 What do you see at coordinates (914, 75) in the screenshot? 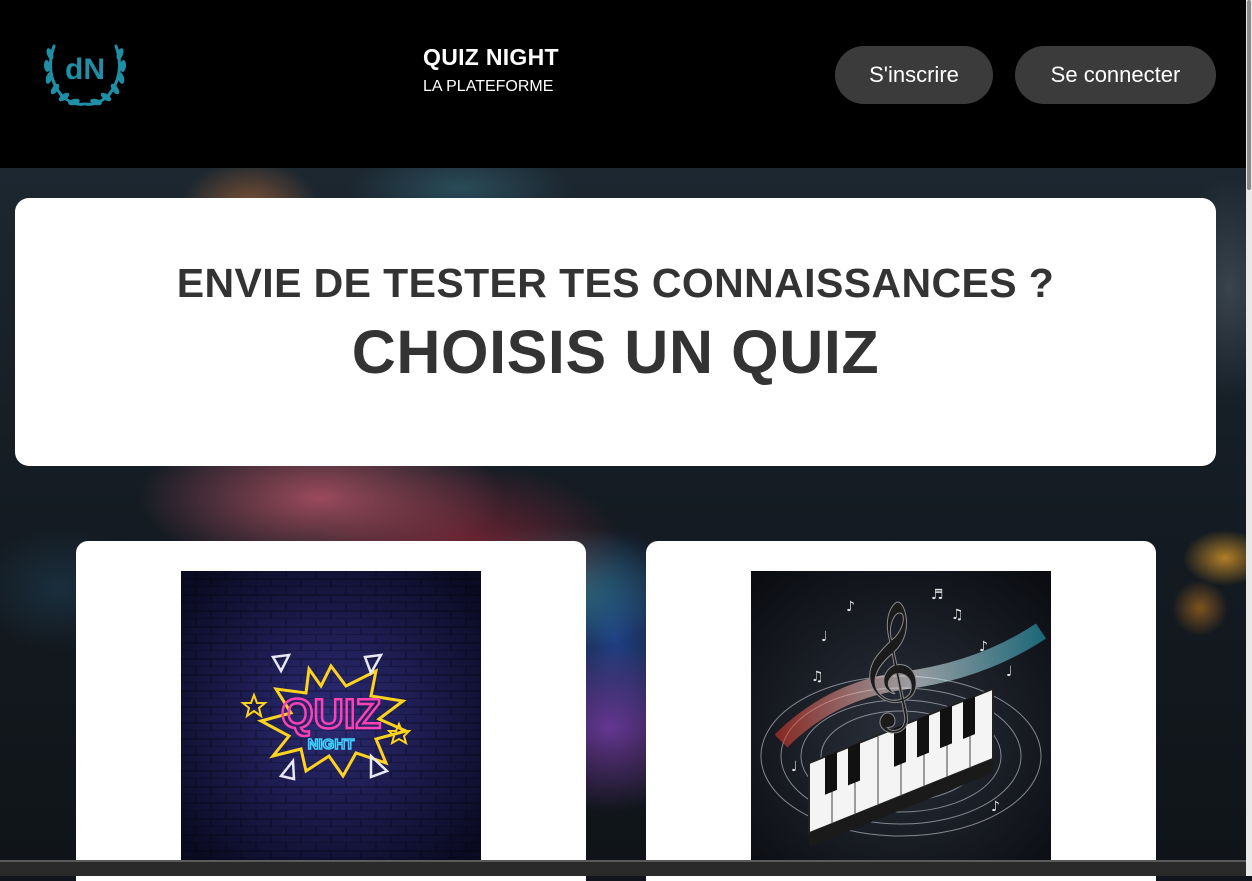
I see `register-button: S'inscrire` at bounding box center [914, 75].